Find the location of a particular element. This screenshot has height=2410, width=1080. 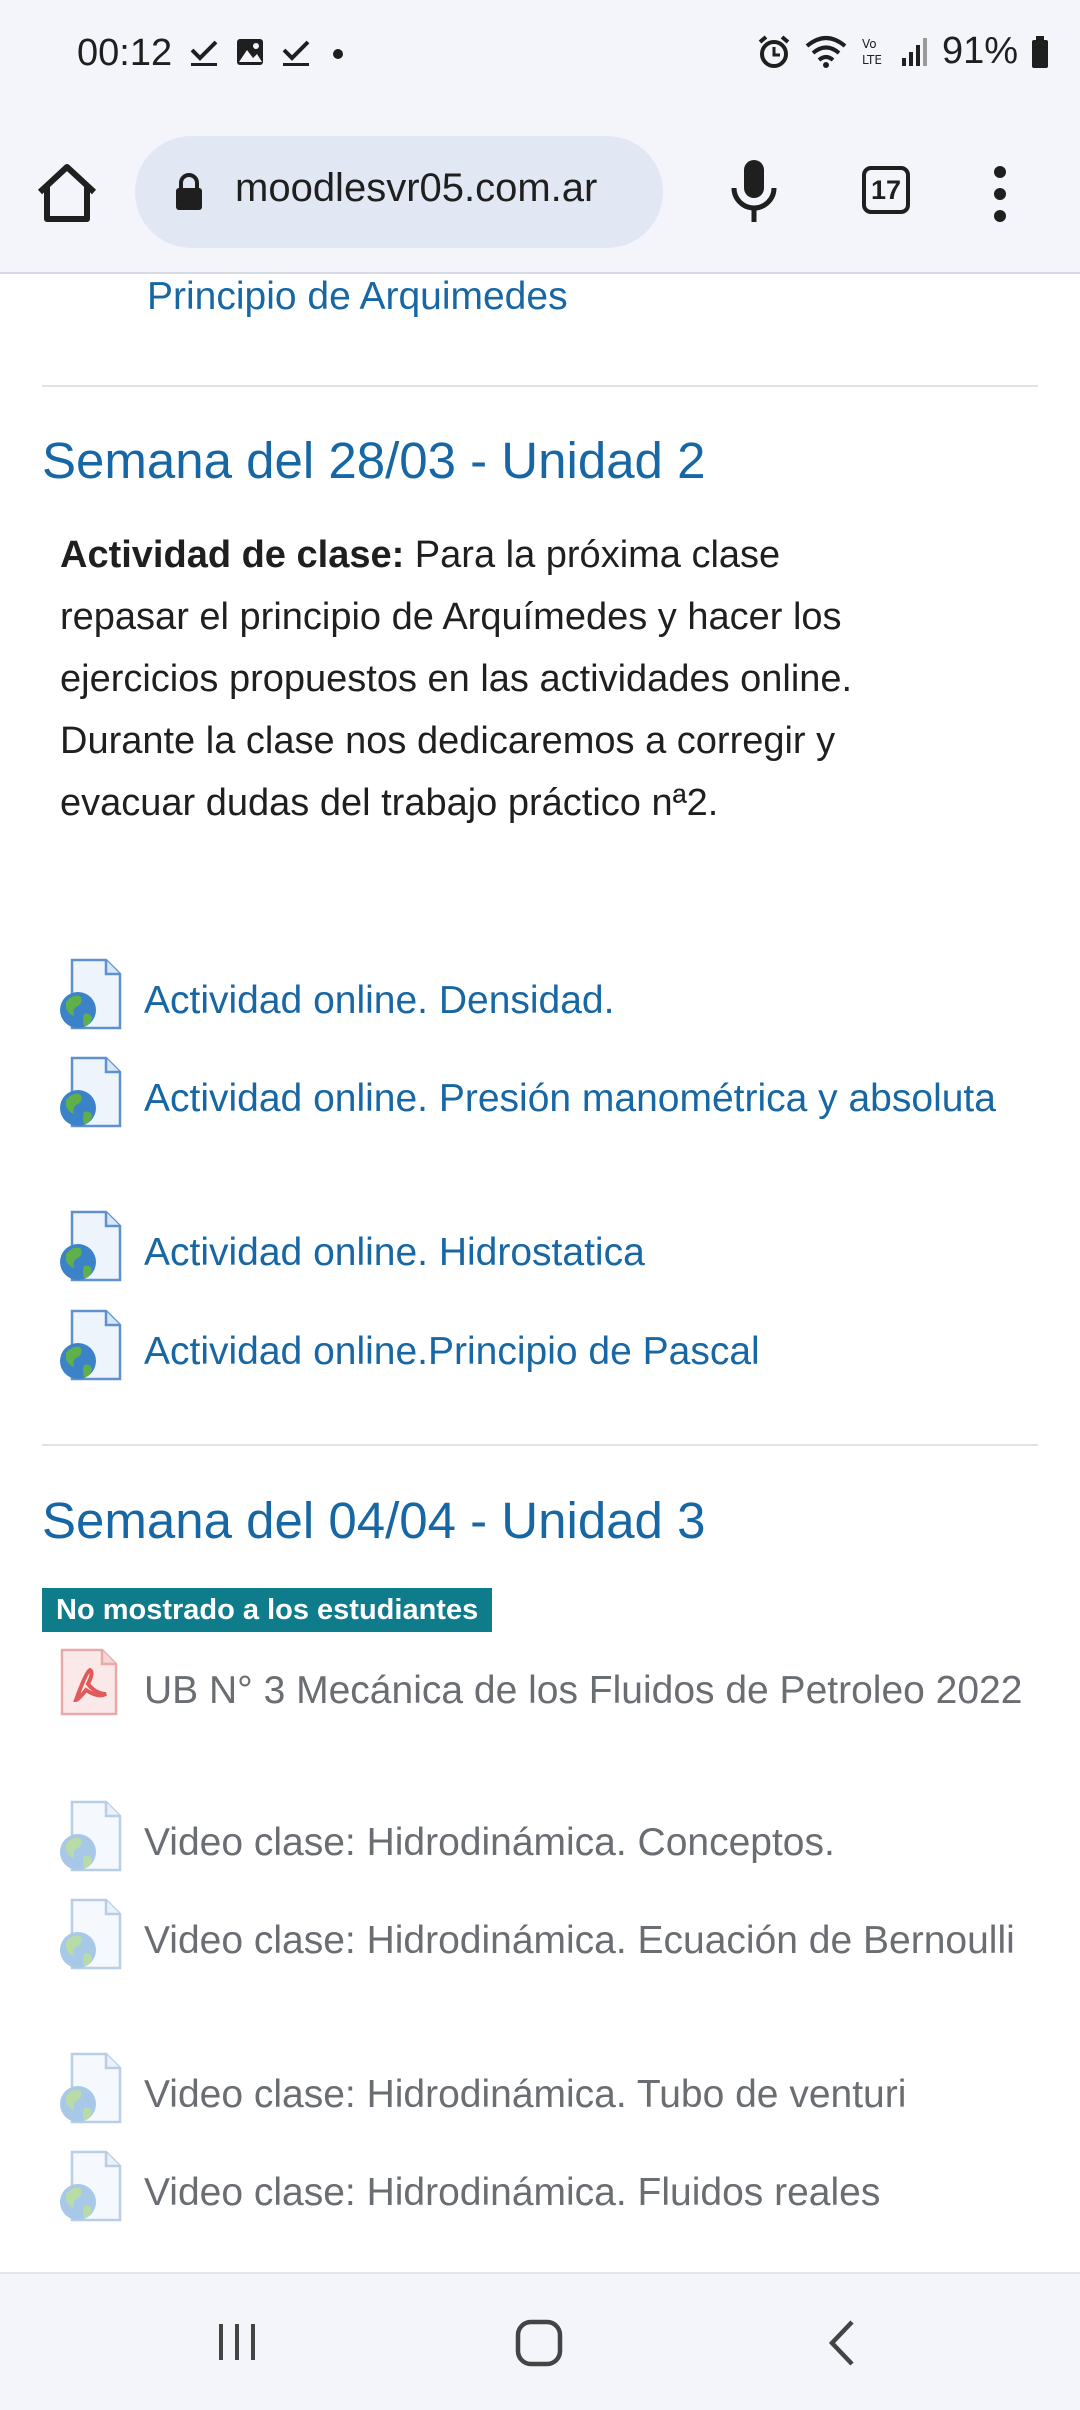

wifi-icon is located at coordinates (826, 51).